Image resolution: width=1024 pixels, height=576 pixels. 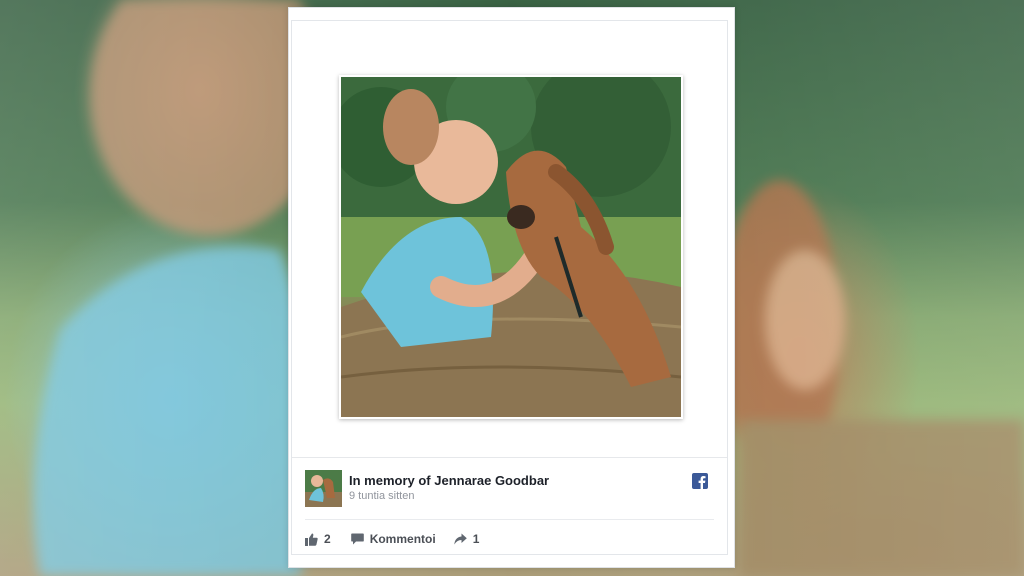 I want to click on comment-label: Kommentoi, so click(x=402, y=539).